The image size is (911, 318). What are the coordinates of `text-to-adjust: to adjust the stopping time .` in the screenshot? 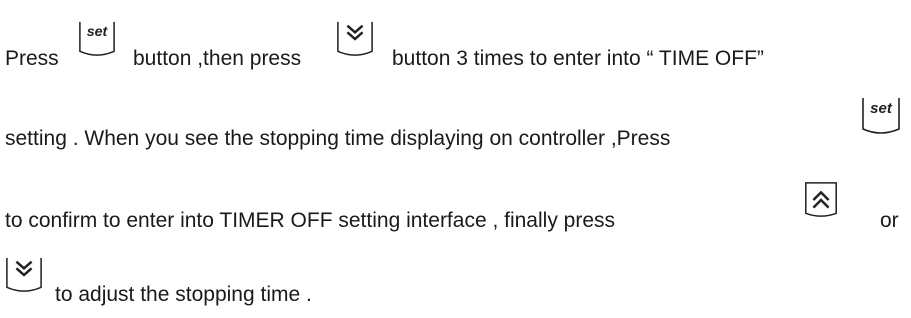 It's located at (183, 294).